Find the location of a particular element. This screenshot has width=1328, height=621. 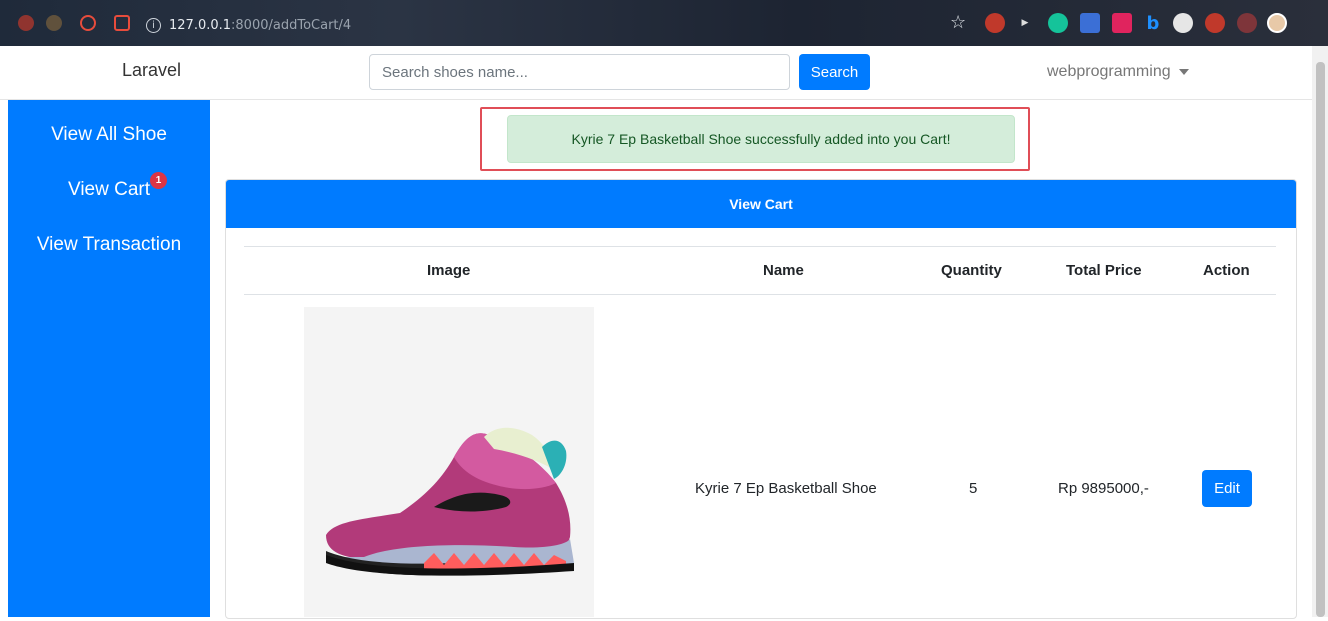

search-button: Search is located at coordinates (834, 72).